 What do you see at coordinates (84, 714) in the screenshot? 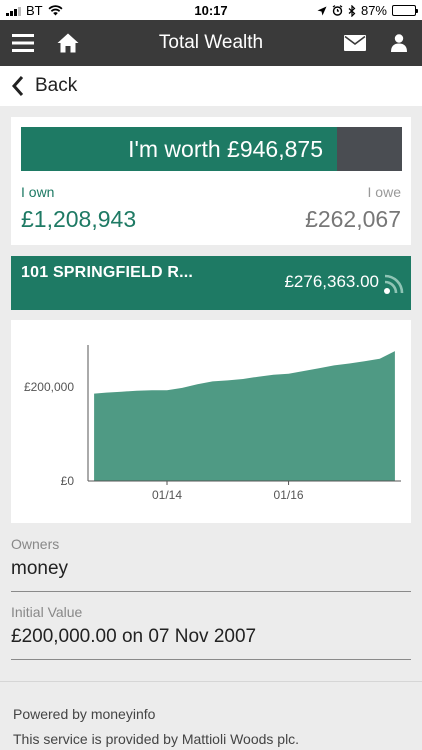
I see `powered-by-text: Powered by moneyinfo` at bounding box center [84, 714].